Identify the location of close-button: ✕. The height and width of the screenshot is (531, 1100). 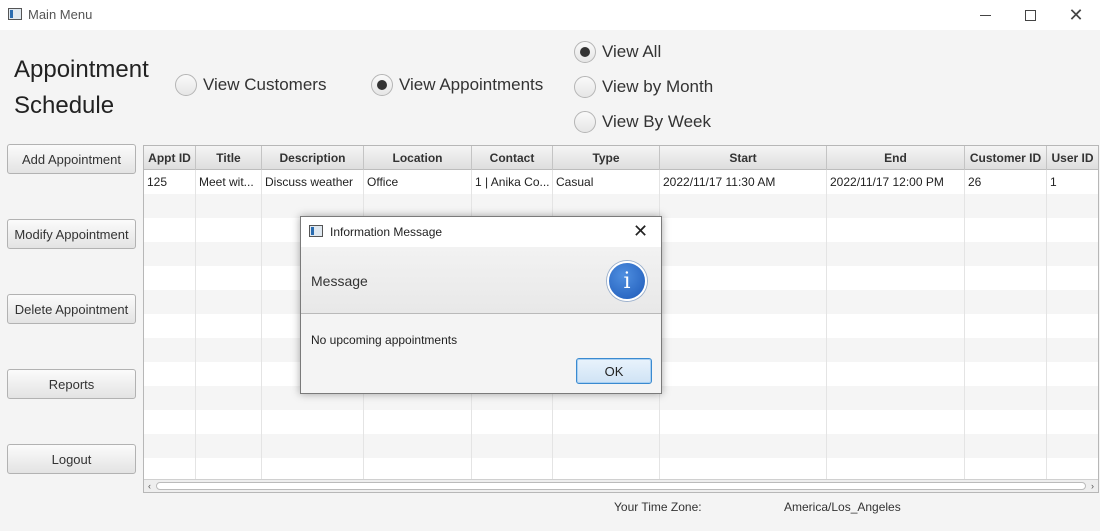
(1076, 15).